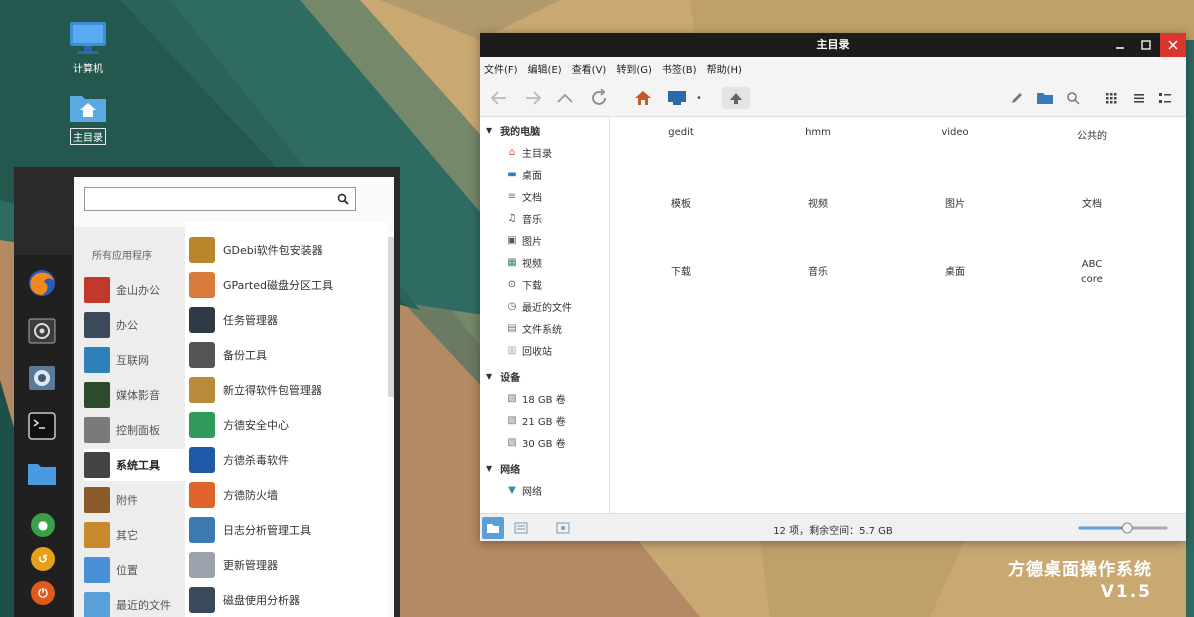  I want to click on file-item: video, so click(955, 130).